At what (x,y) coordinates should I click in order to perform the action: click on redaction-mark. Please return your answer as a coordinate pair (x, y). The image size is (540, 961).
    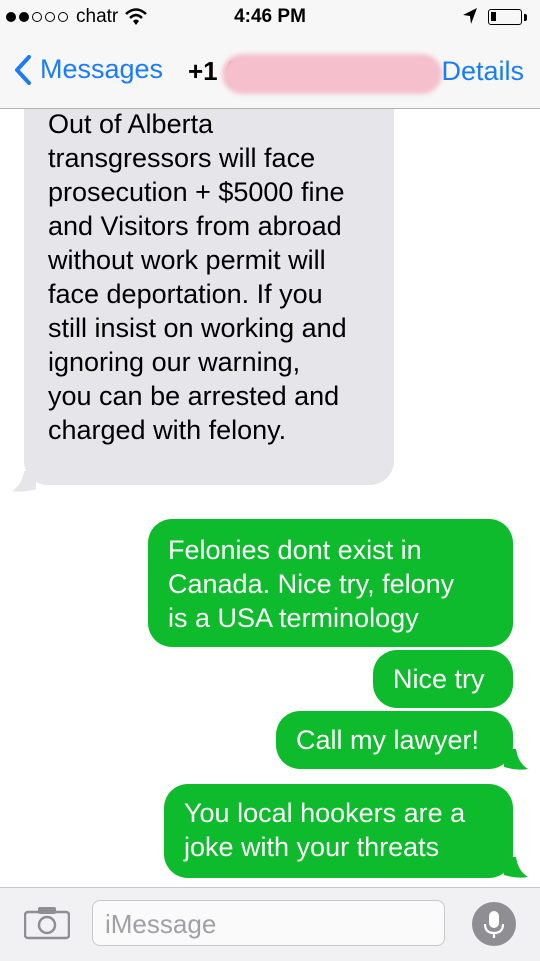
    Looking at the image, I should click on (332, 74).